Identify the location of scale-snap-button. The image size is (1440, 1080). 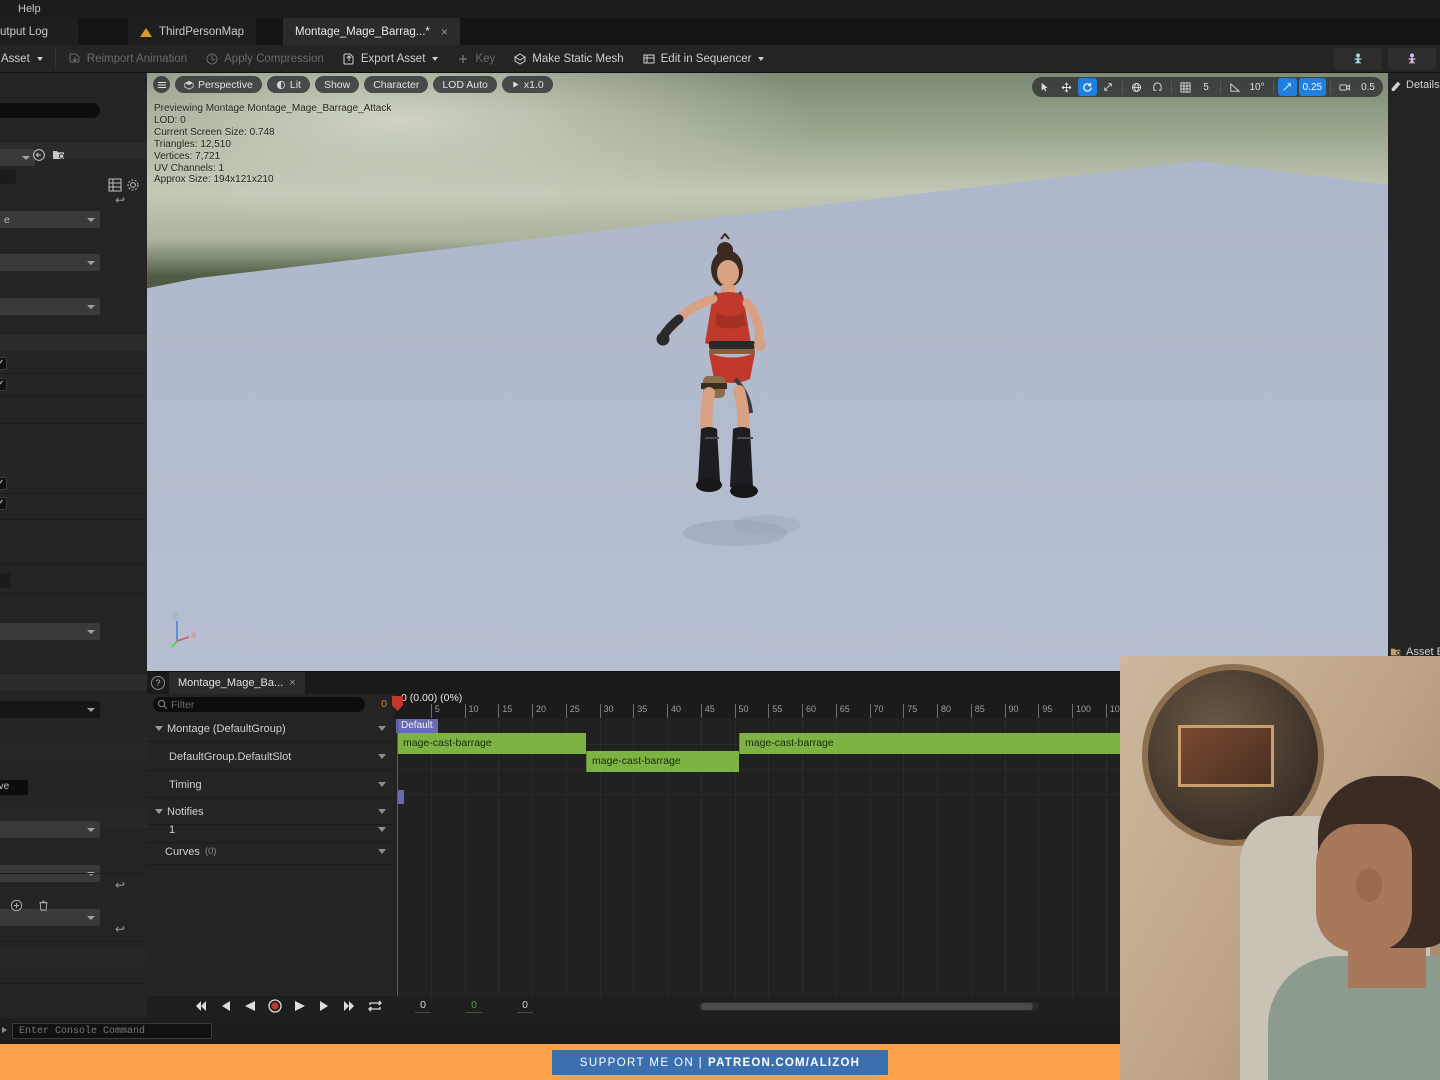
(1287, 87).